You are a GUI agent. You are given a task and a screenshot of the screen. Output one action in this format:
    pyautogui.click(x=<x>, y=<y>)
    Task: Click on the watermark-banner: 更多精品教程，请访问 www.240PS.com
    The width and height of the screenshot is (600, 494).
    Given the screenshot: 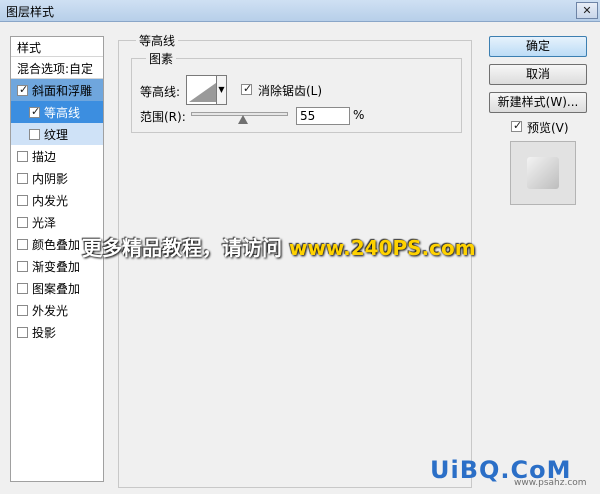 What is the action you would take?
    pyautogui.click(x=279, y=246)
    